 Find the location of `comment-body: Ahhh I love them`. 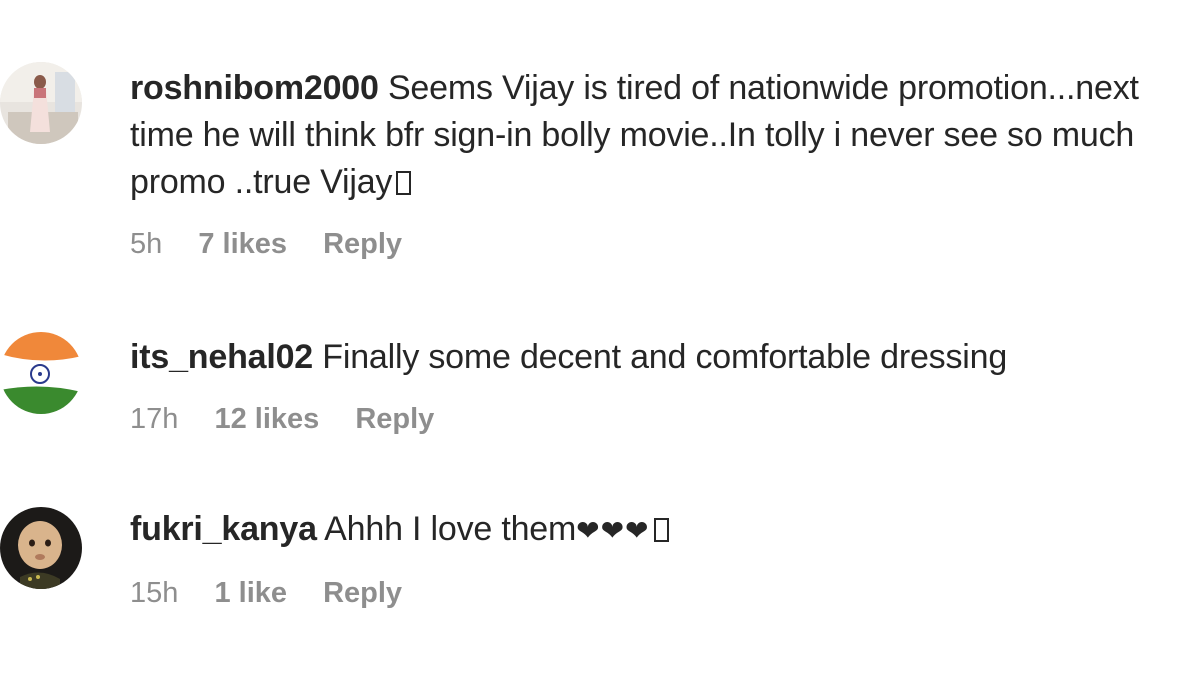

comment-body: Ahhh I love them is located at coordinates (450, 529).